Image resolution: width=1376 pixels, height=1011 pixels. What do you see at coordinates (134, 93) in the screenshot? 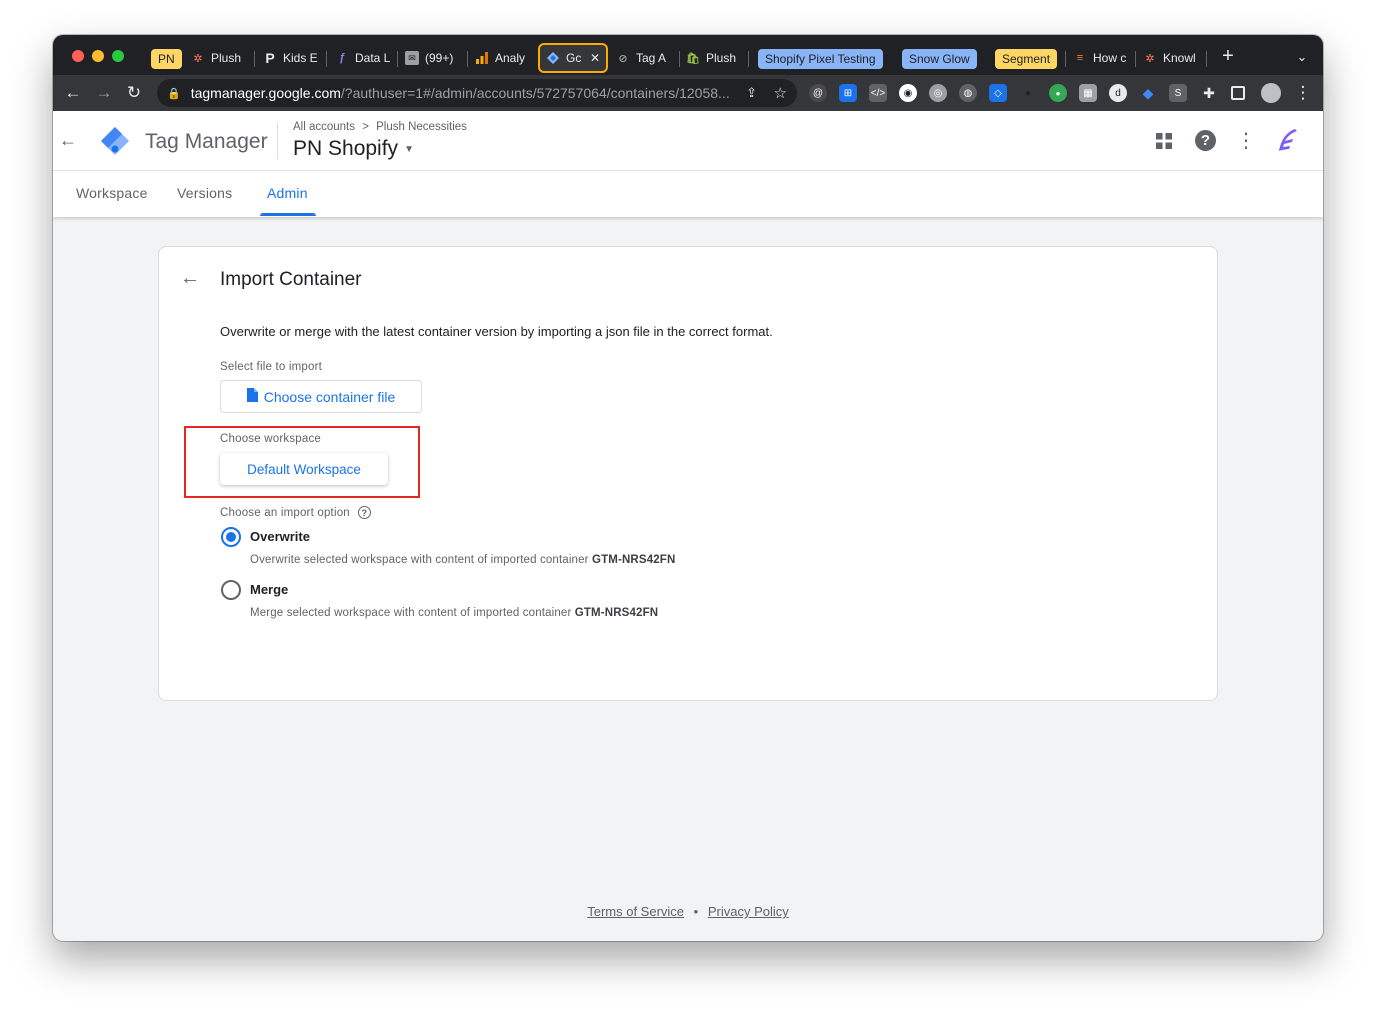
I see `reload-icon: ↻` at bounding box center [134, 93].